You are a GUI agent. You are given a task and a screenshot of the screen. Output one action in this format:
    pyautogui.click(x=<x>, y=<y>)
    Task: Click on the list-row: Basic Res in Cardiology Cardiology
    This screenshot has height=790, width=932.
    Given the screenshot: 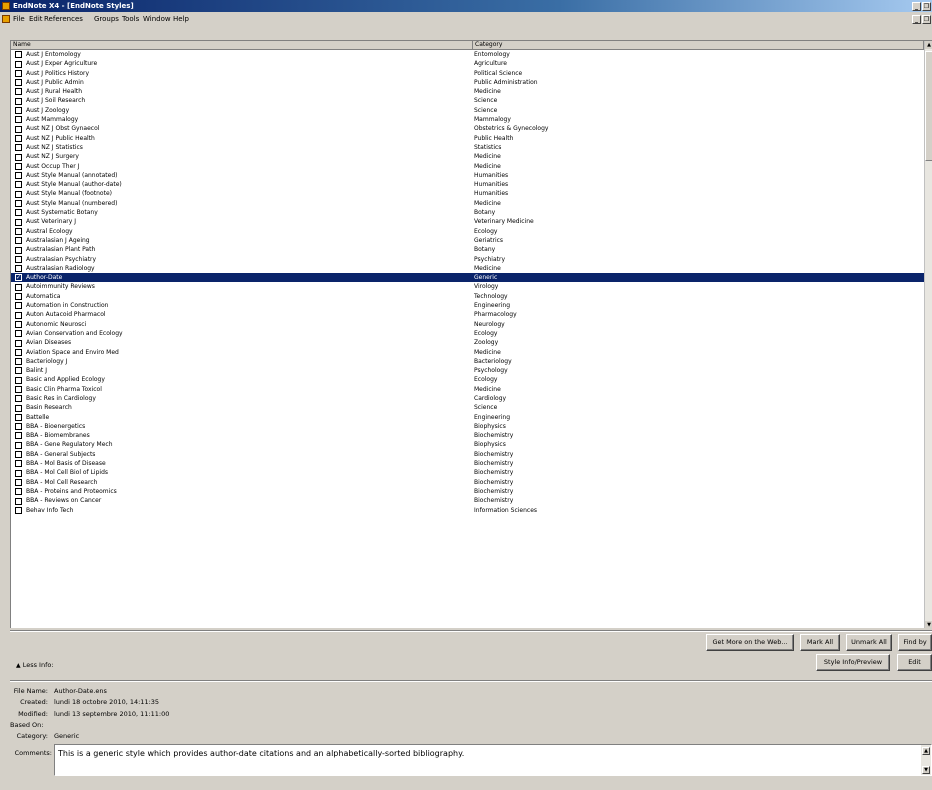 What is the action you would take?
    pyautogui.click(x=467, y=398)
    